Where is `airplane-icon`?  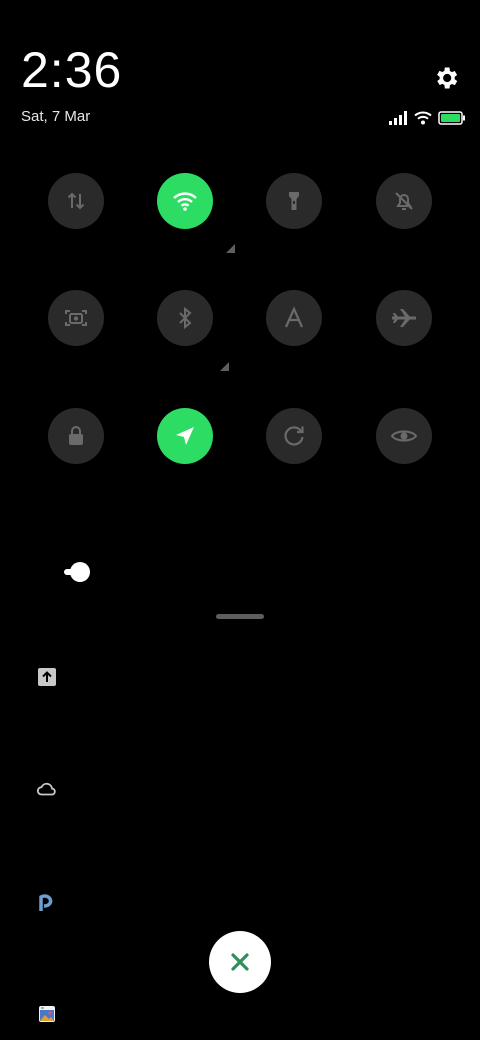
airplane-icon is located at coordinates (404, 318).